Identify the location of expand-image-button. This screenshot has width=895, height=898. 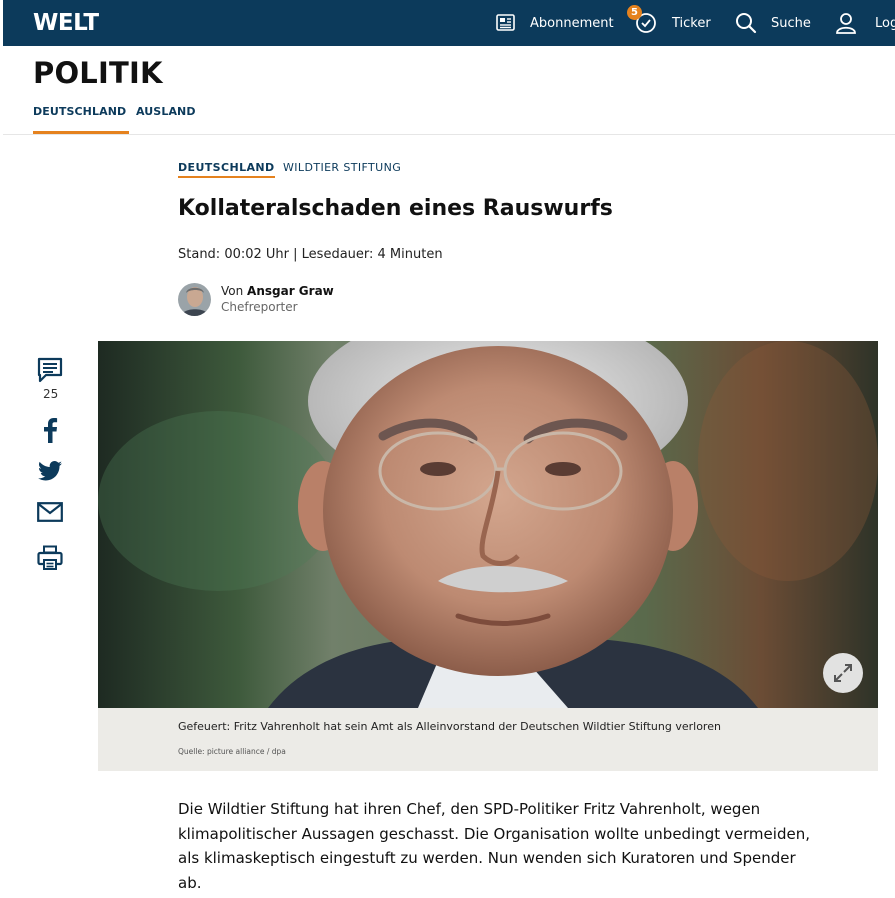
(843, 673).